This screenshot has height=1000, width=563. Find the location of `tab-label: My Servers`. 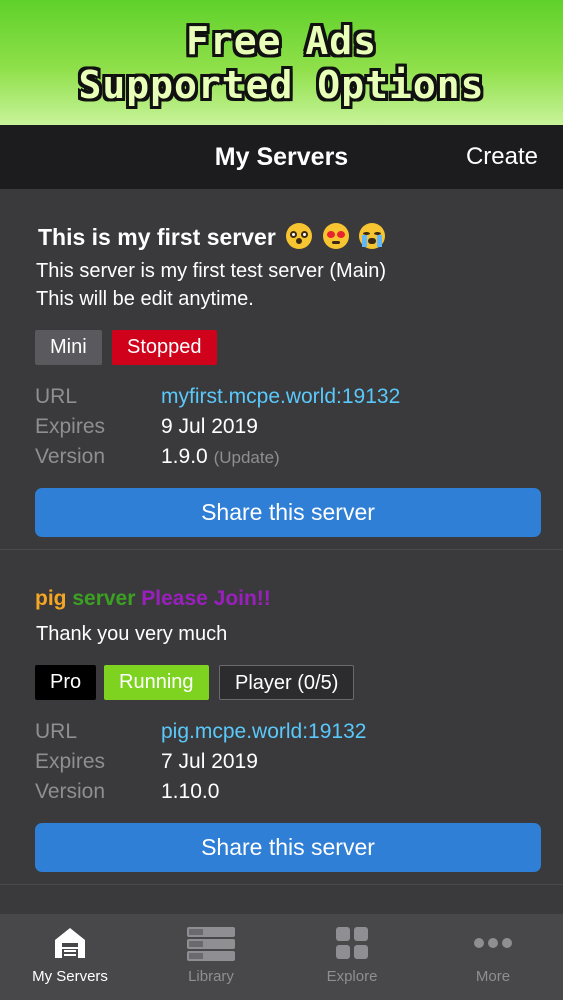

tab-label: My Servers is located at coordinates (70, 976).